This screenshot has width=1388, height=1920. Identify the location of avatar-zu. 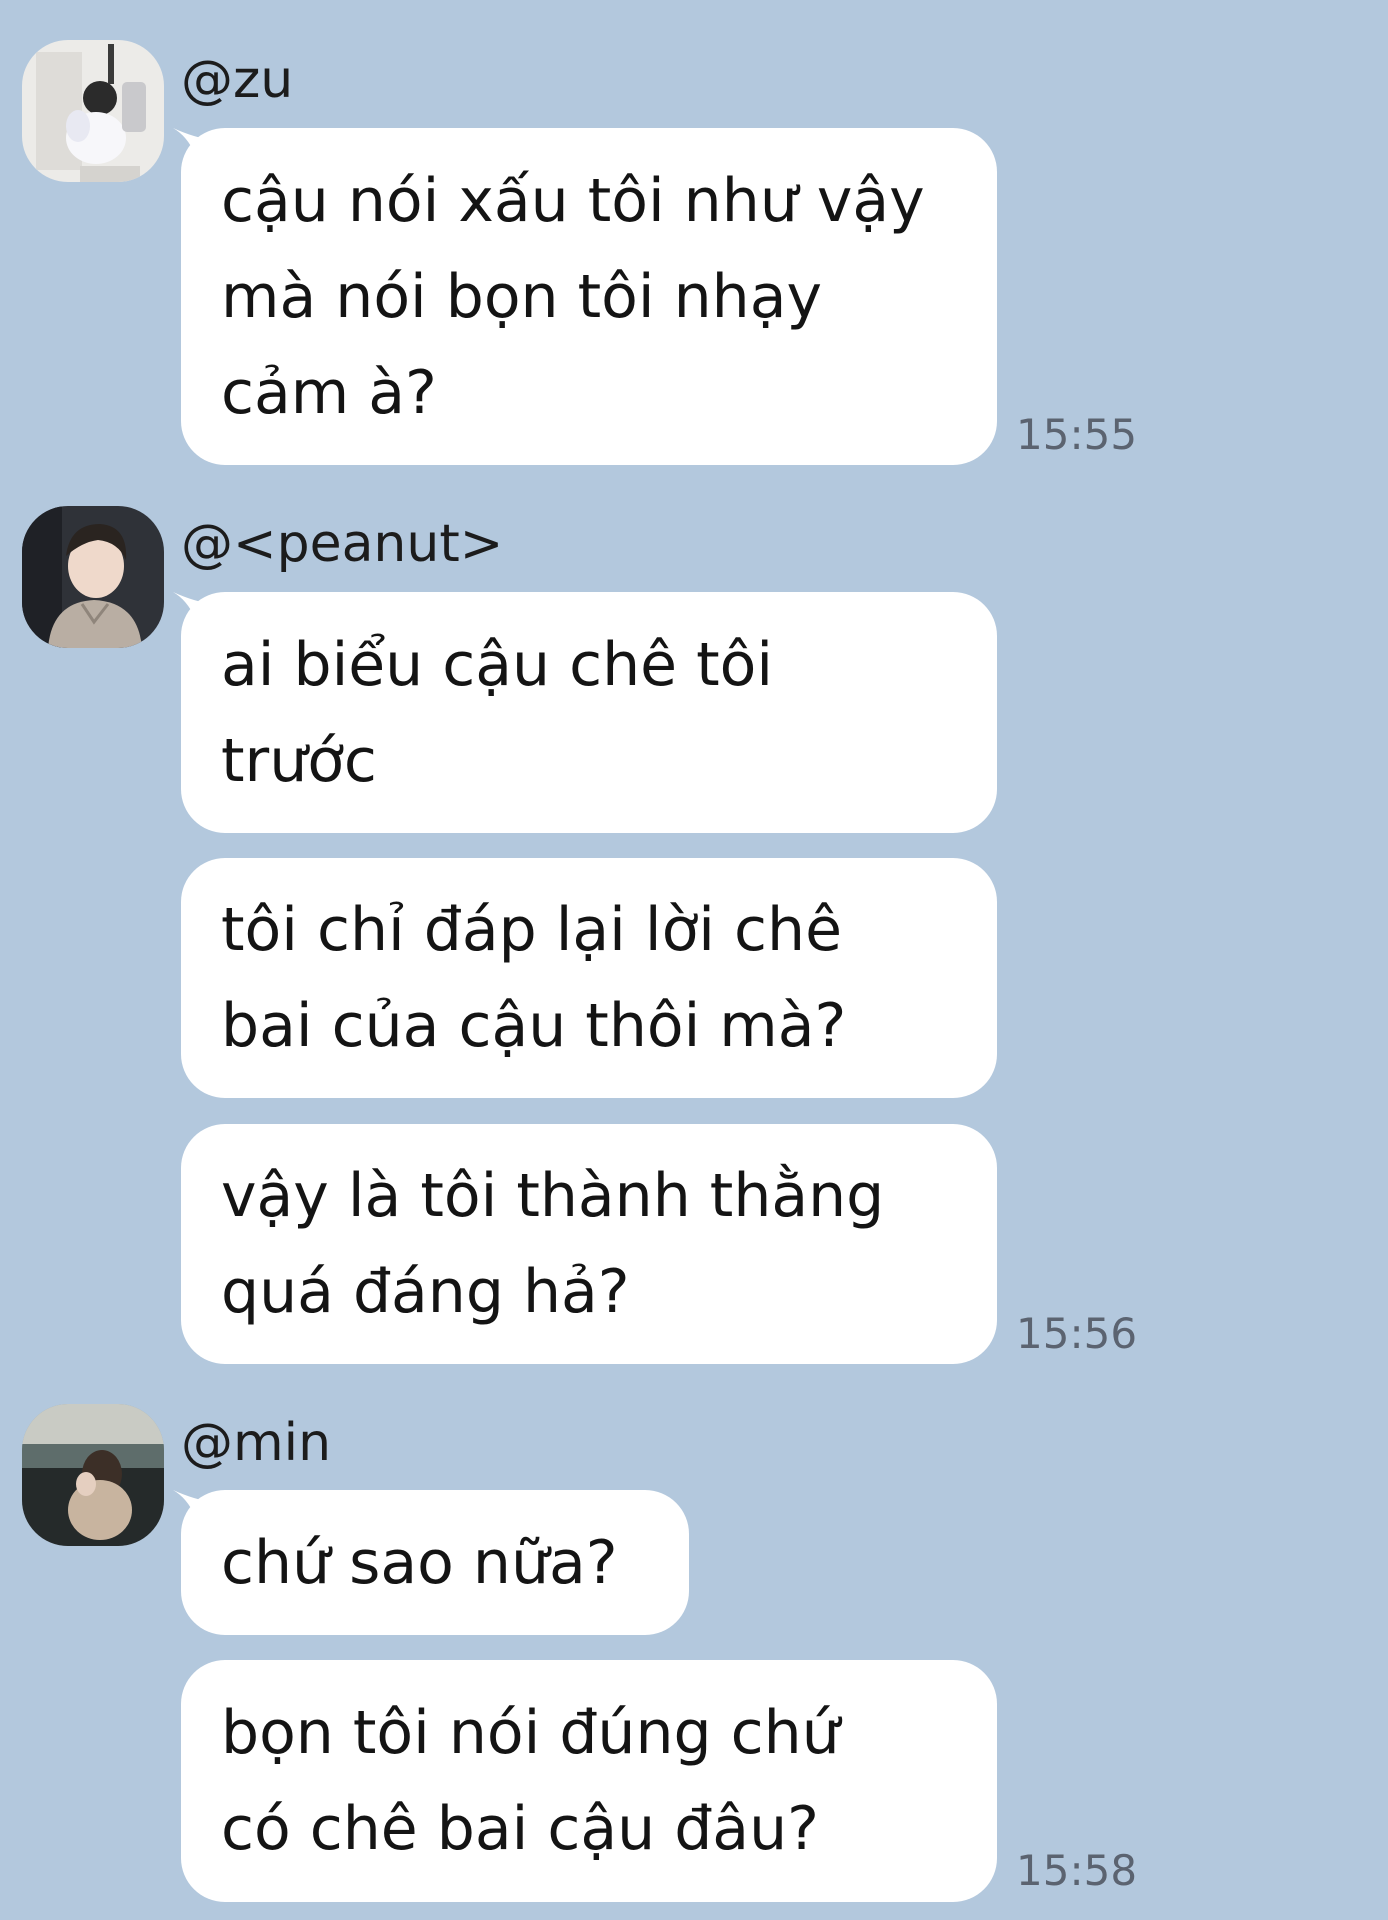
(93, 111).